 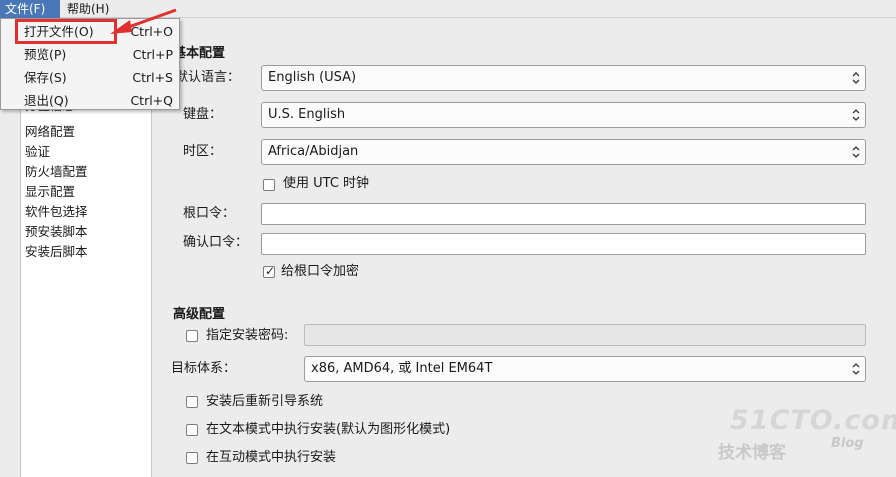 What do you see at coordinates (199, 53) in the screenshot?
I see `basic-config-title: 基本配置` at bounding box center [199, 53].